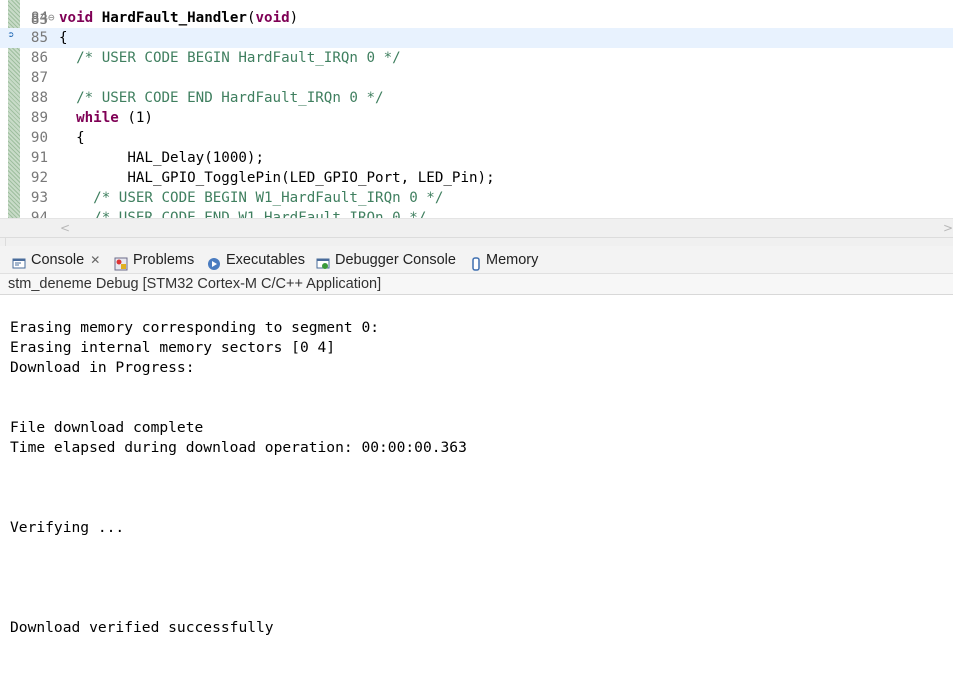  I want to click on line-number: 92, so click(39, 178).